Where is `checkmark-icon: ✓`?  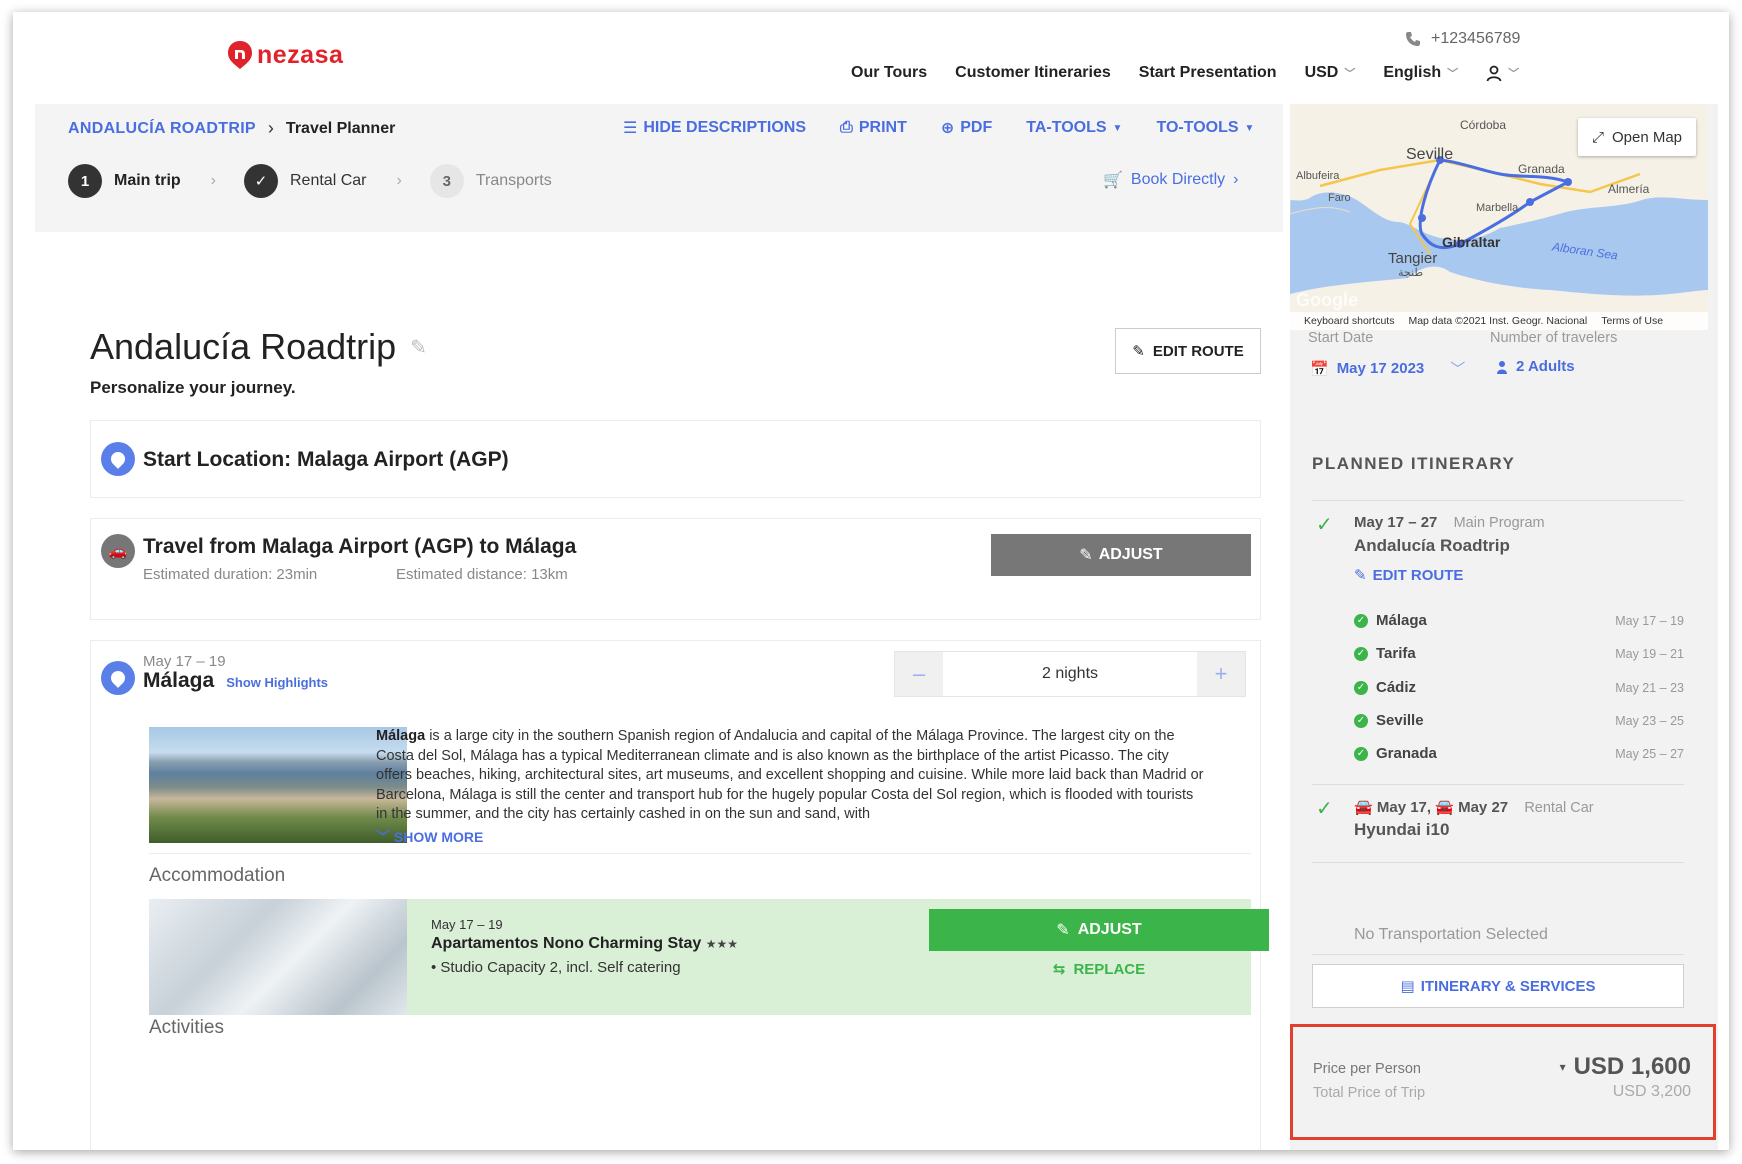
checkmark-icon: ✓ is located at coordinates (261, 181).